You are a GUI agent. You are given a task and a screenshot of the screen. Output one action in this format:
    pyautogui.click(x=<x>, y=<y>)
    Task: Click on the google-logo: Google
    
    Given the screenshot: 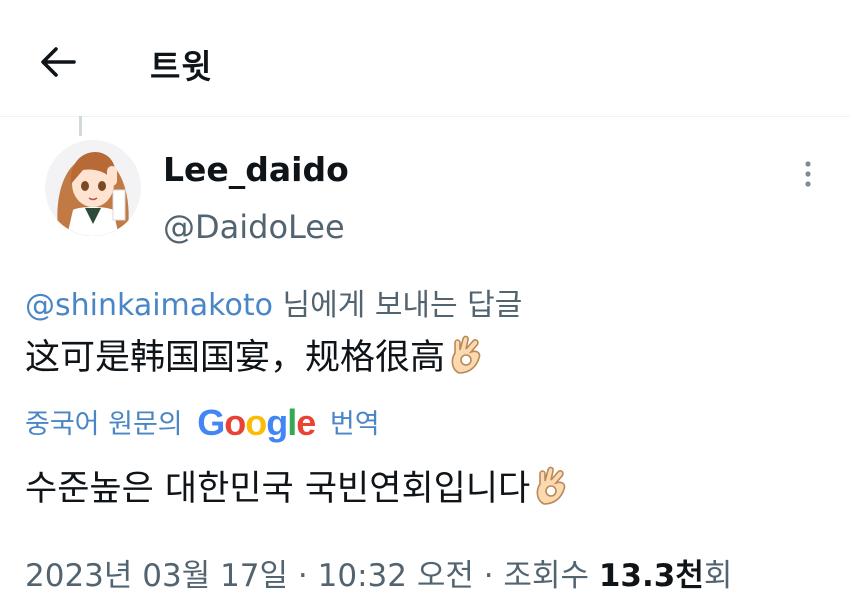 What is the action you would take?
    pyautogui.click(x=256, y=422)
    